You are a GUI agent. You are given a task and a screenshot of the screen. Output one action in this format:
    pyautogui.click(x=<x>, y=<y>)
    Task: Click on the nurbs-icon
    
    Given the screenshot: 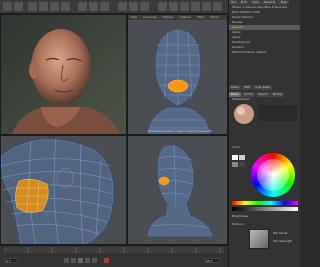 What is the action you would take?
    pyautogui.click(x=184, y=6)
    